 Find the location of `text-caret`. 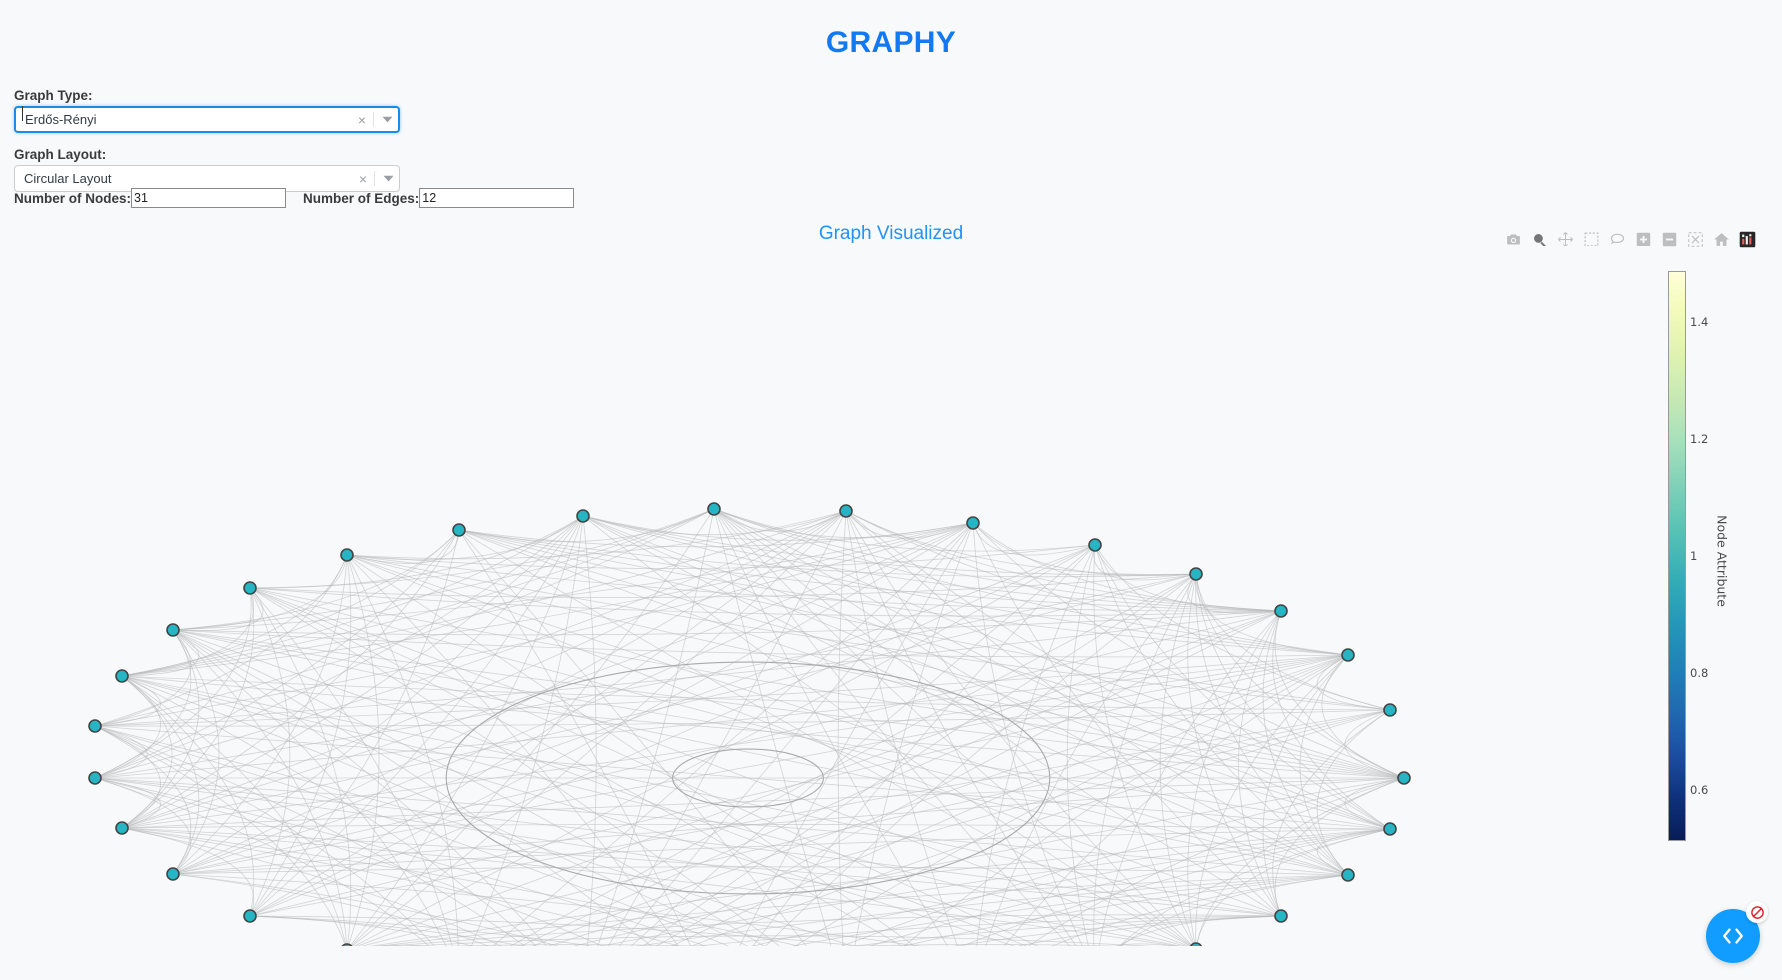

text-caret is located at coordinates (22, 113).